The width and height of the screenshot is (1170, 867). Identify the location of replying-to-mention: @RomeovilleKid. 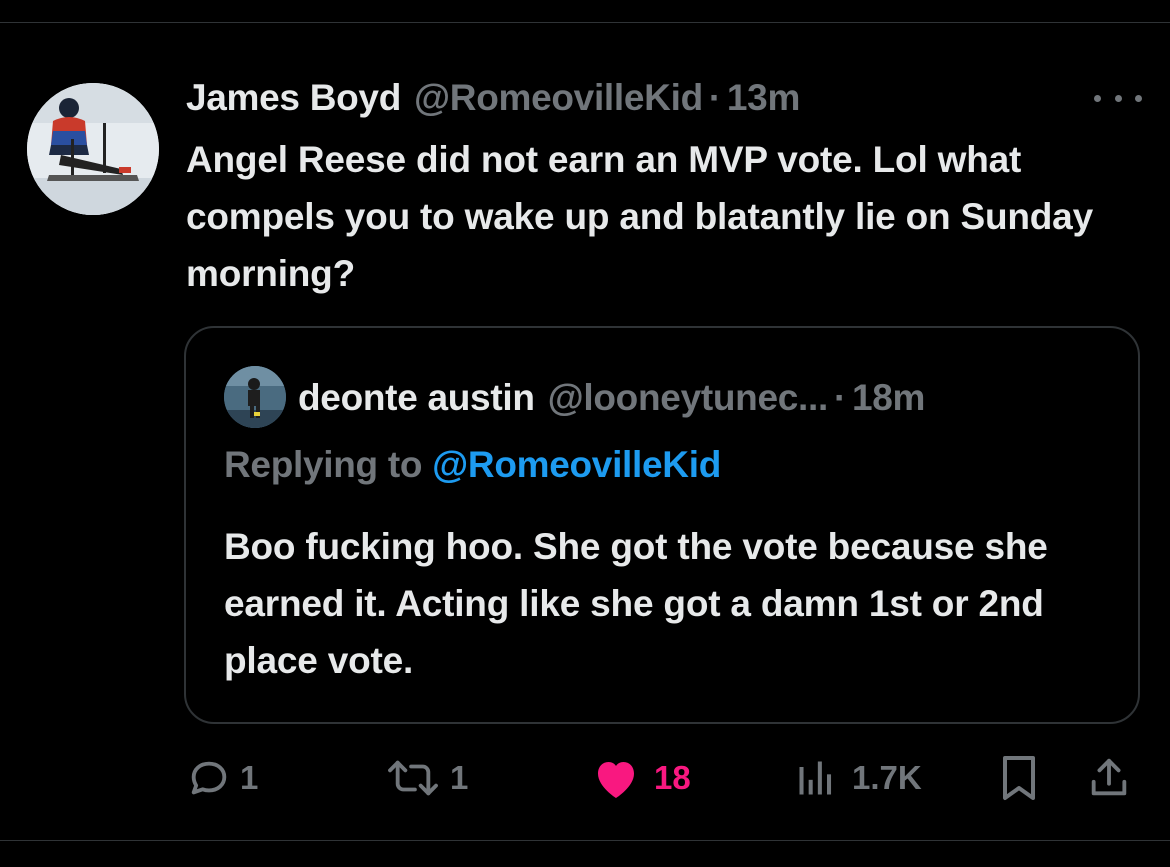
(576, 464).